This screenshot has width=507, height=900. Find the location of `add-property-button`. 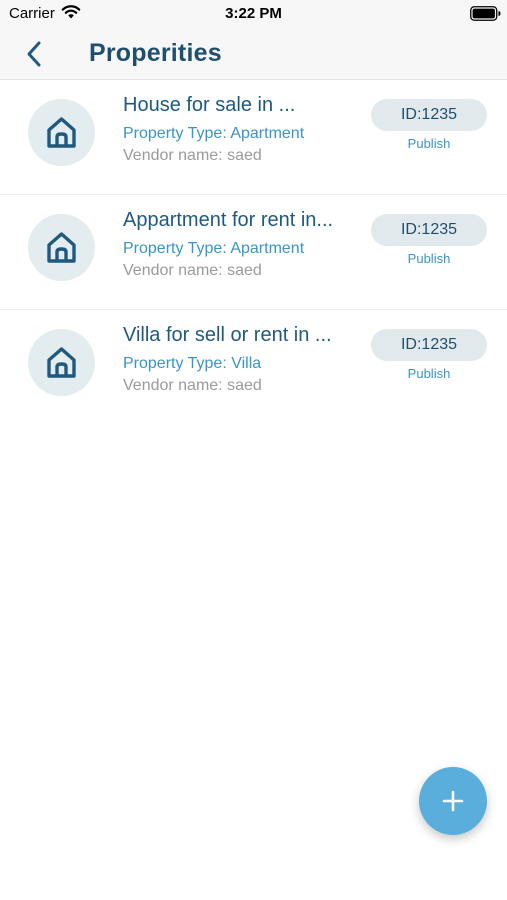

add-property-button is located at coordinates (453, 801).